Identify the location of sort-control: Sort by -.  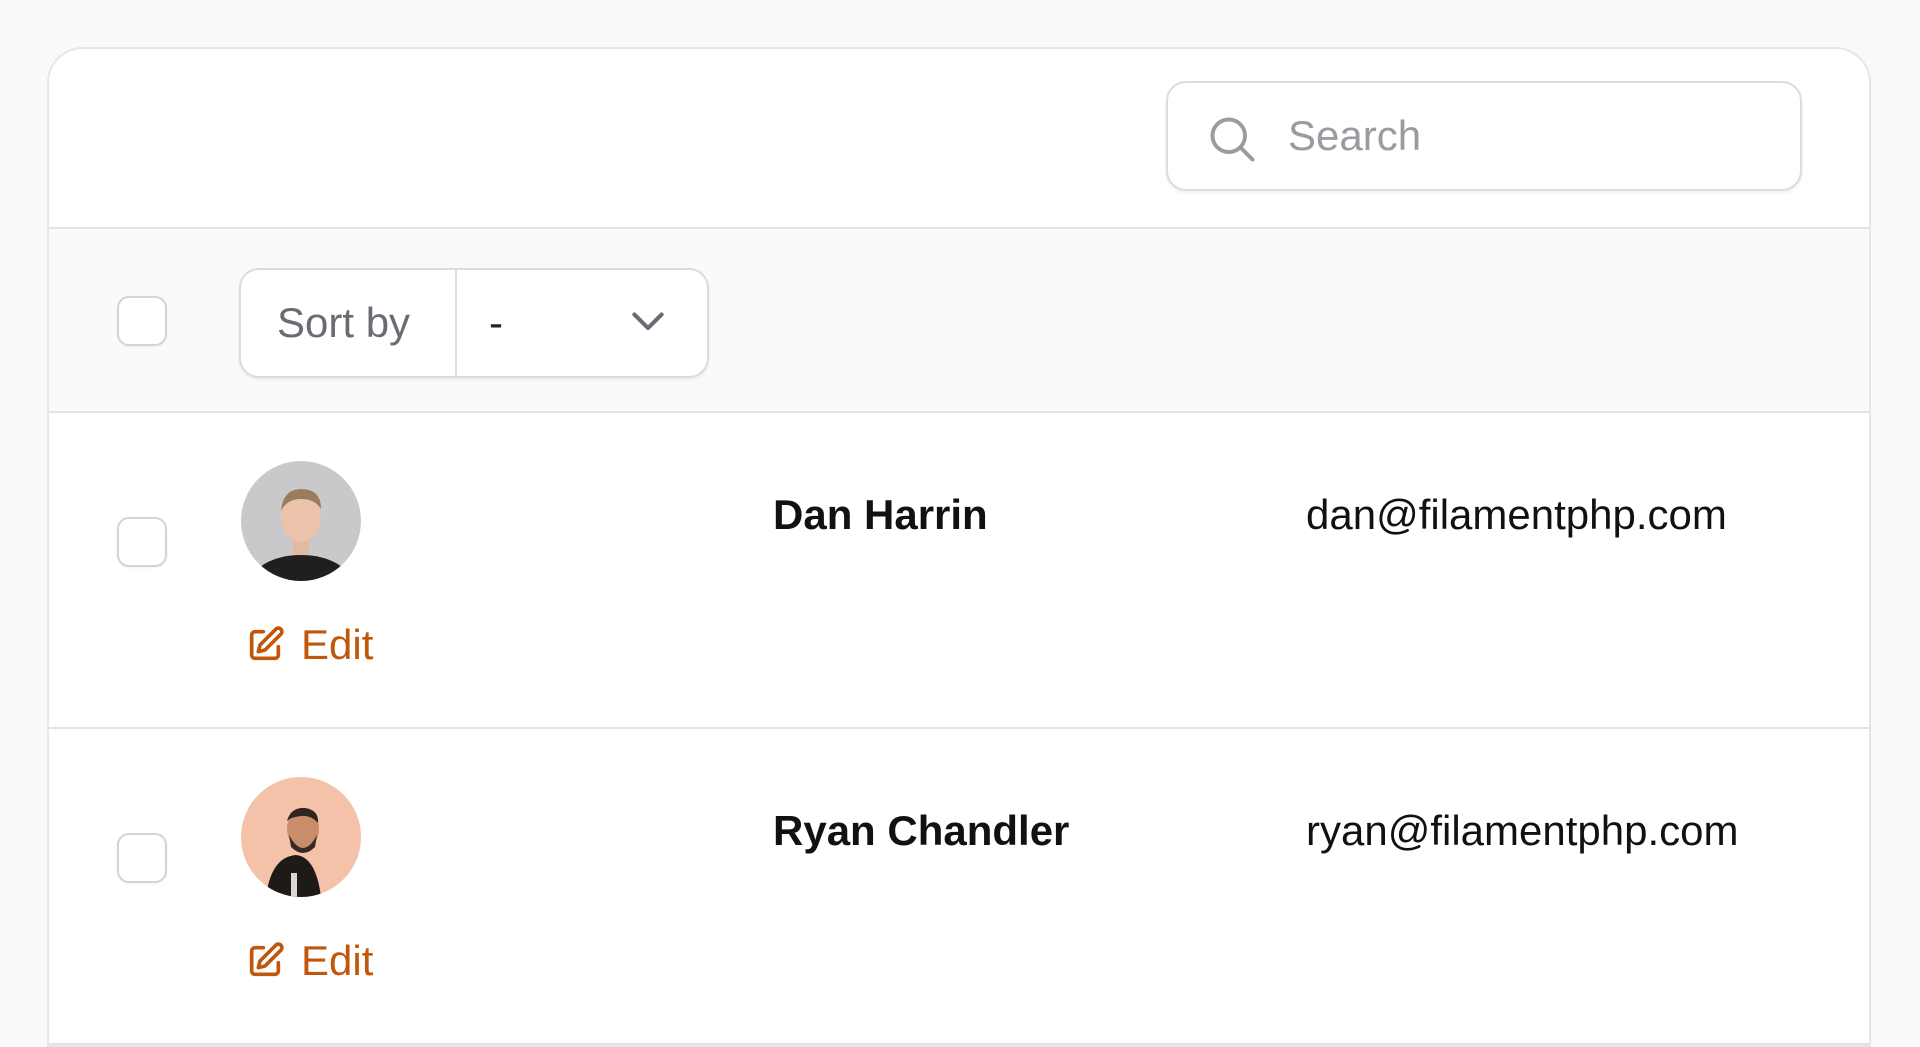
(474, 323).